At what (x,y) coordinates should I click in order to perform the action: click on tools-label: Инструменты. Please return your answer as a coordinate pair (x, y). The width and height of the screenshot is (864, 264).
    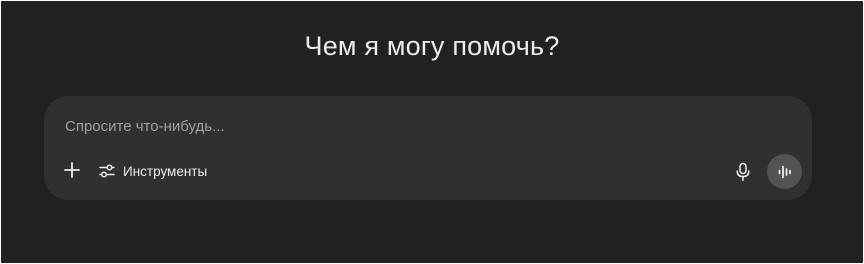
    Looking at the image, I should click on (165, 171).